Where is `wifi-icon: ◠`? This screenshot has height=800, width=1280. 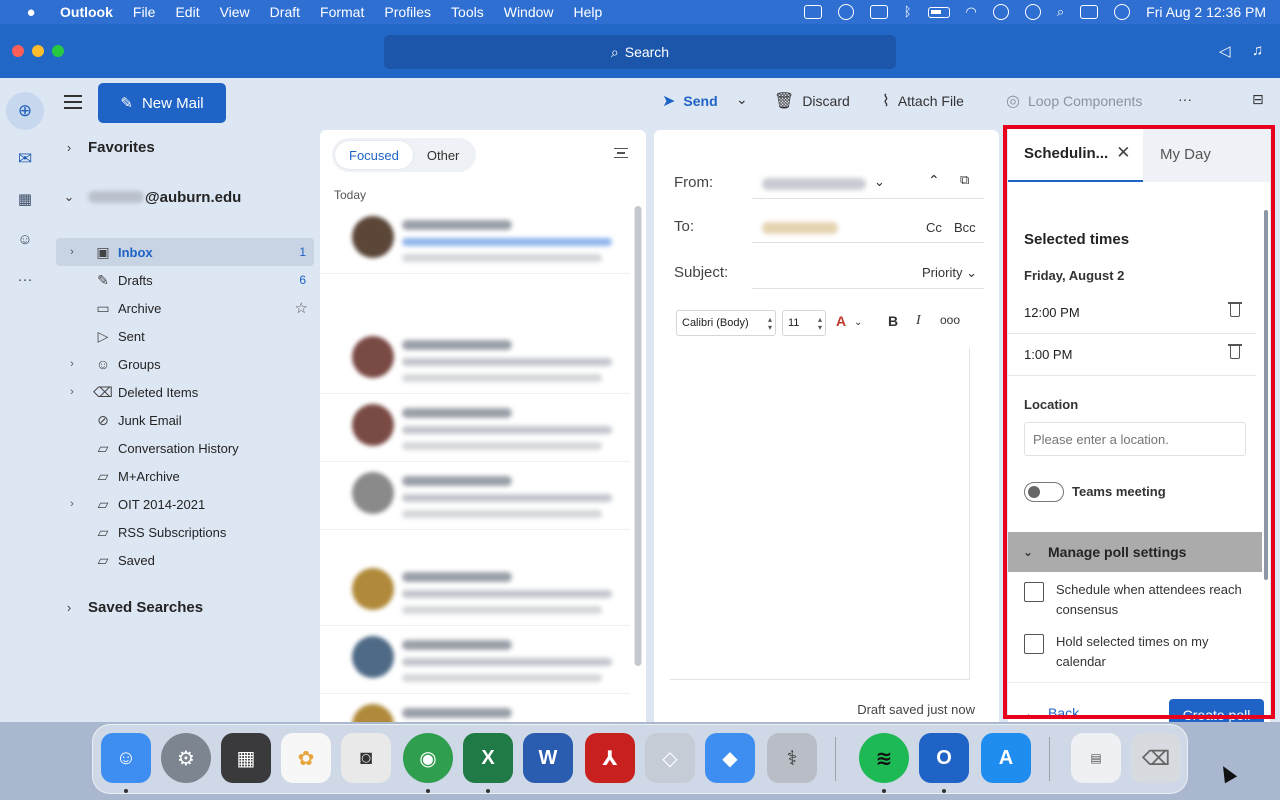 wifi-icon: ◠ is located at coordinates (971, 12).